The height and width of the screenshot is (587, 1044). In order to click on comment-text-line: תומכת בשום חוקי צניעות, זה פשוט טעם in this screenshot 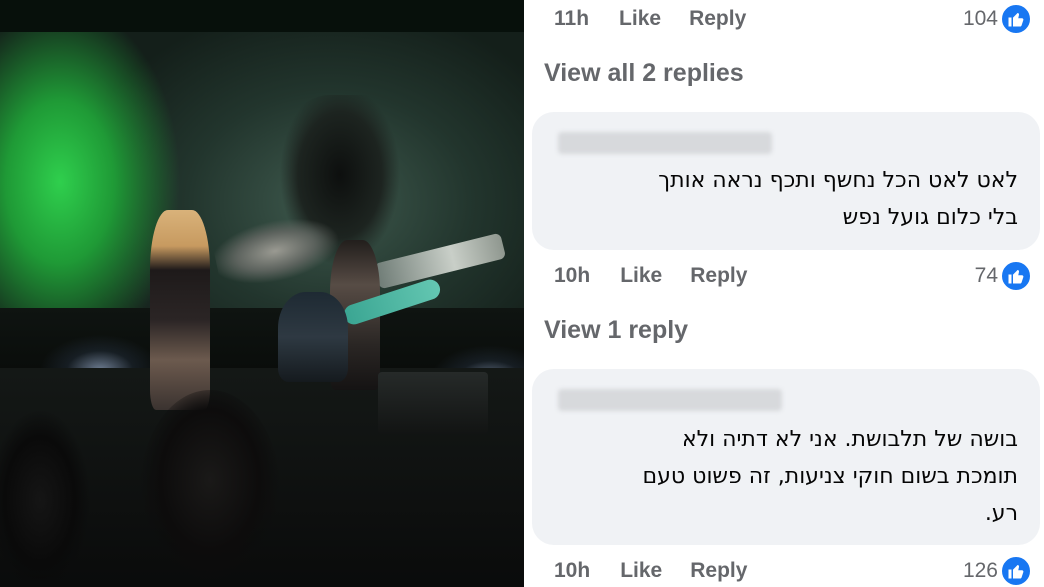, I will do `click(830, 476)`.